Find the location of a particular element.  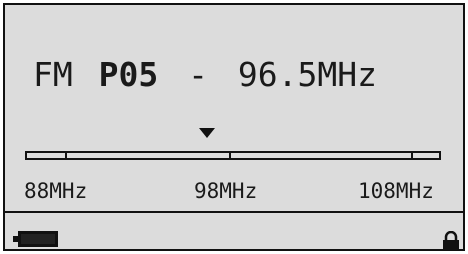

tuning-scale is located at coordinates (233, 155).